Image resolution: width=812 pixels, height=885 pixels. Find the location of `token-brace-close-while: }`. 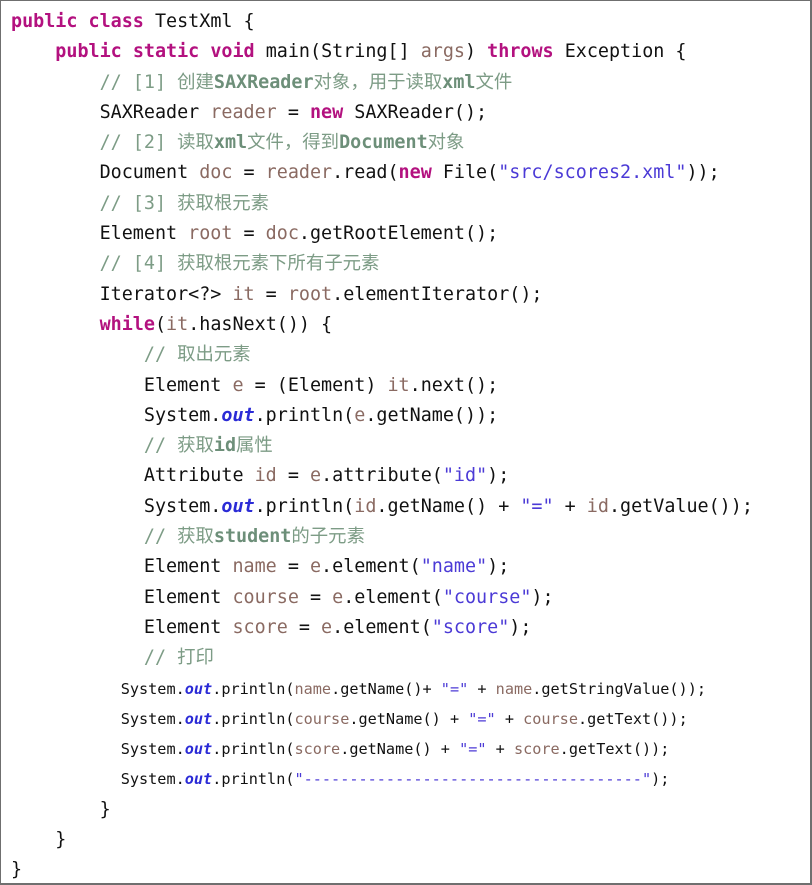

token-brace-close-while: } is located at coordinates (105, 809).